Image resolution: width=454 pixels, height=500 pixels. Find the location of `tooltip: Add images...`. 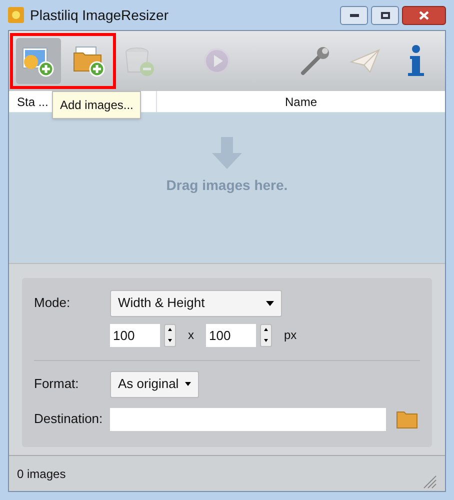

tooltip: Add images... is located at coordinates (97, 105).